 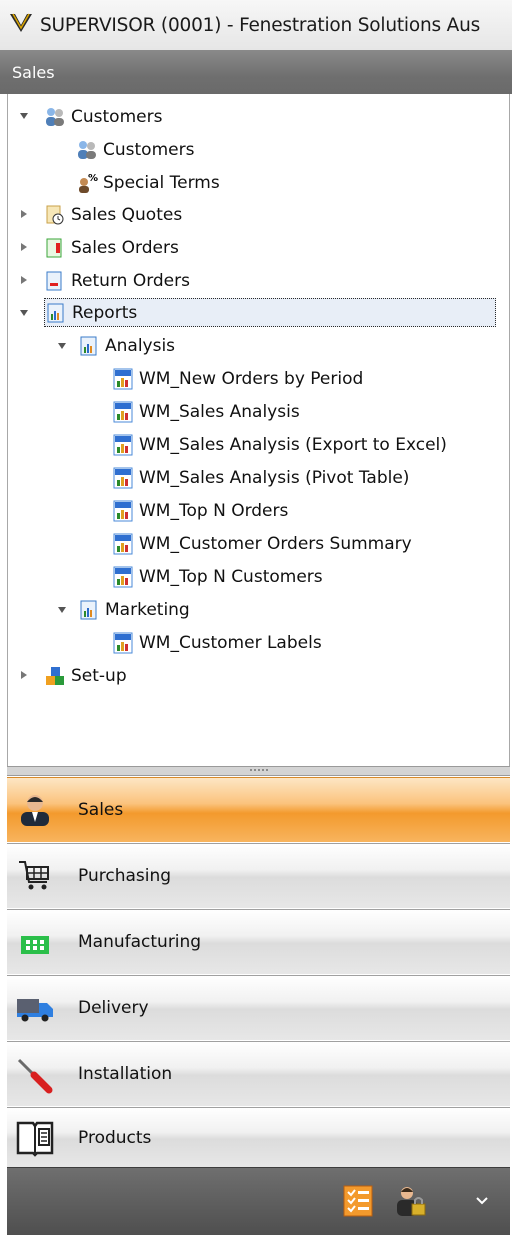 I want to click on setup-icon, so click(x=55, y=675).